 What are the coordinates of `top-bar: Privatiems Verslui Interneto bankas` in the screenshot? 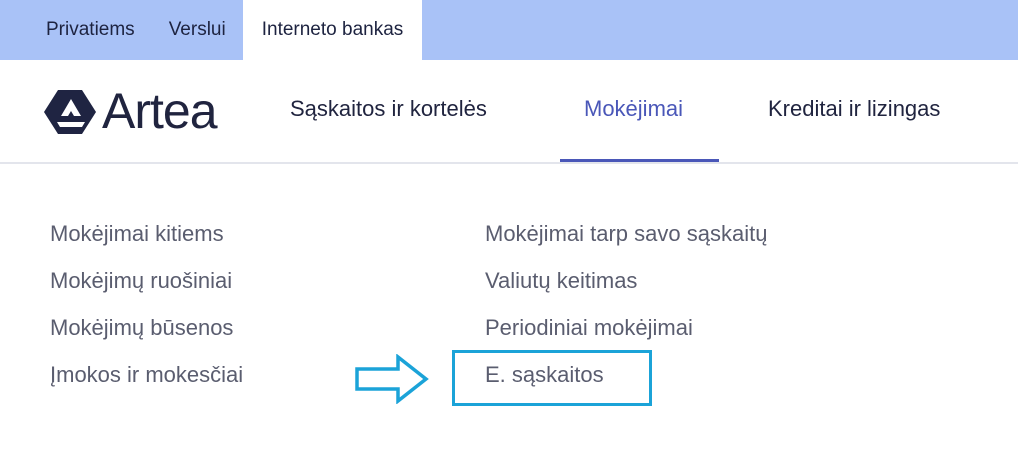 It's located at (509, 30).